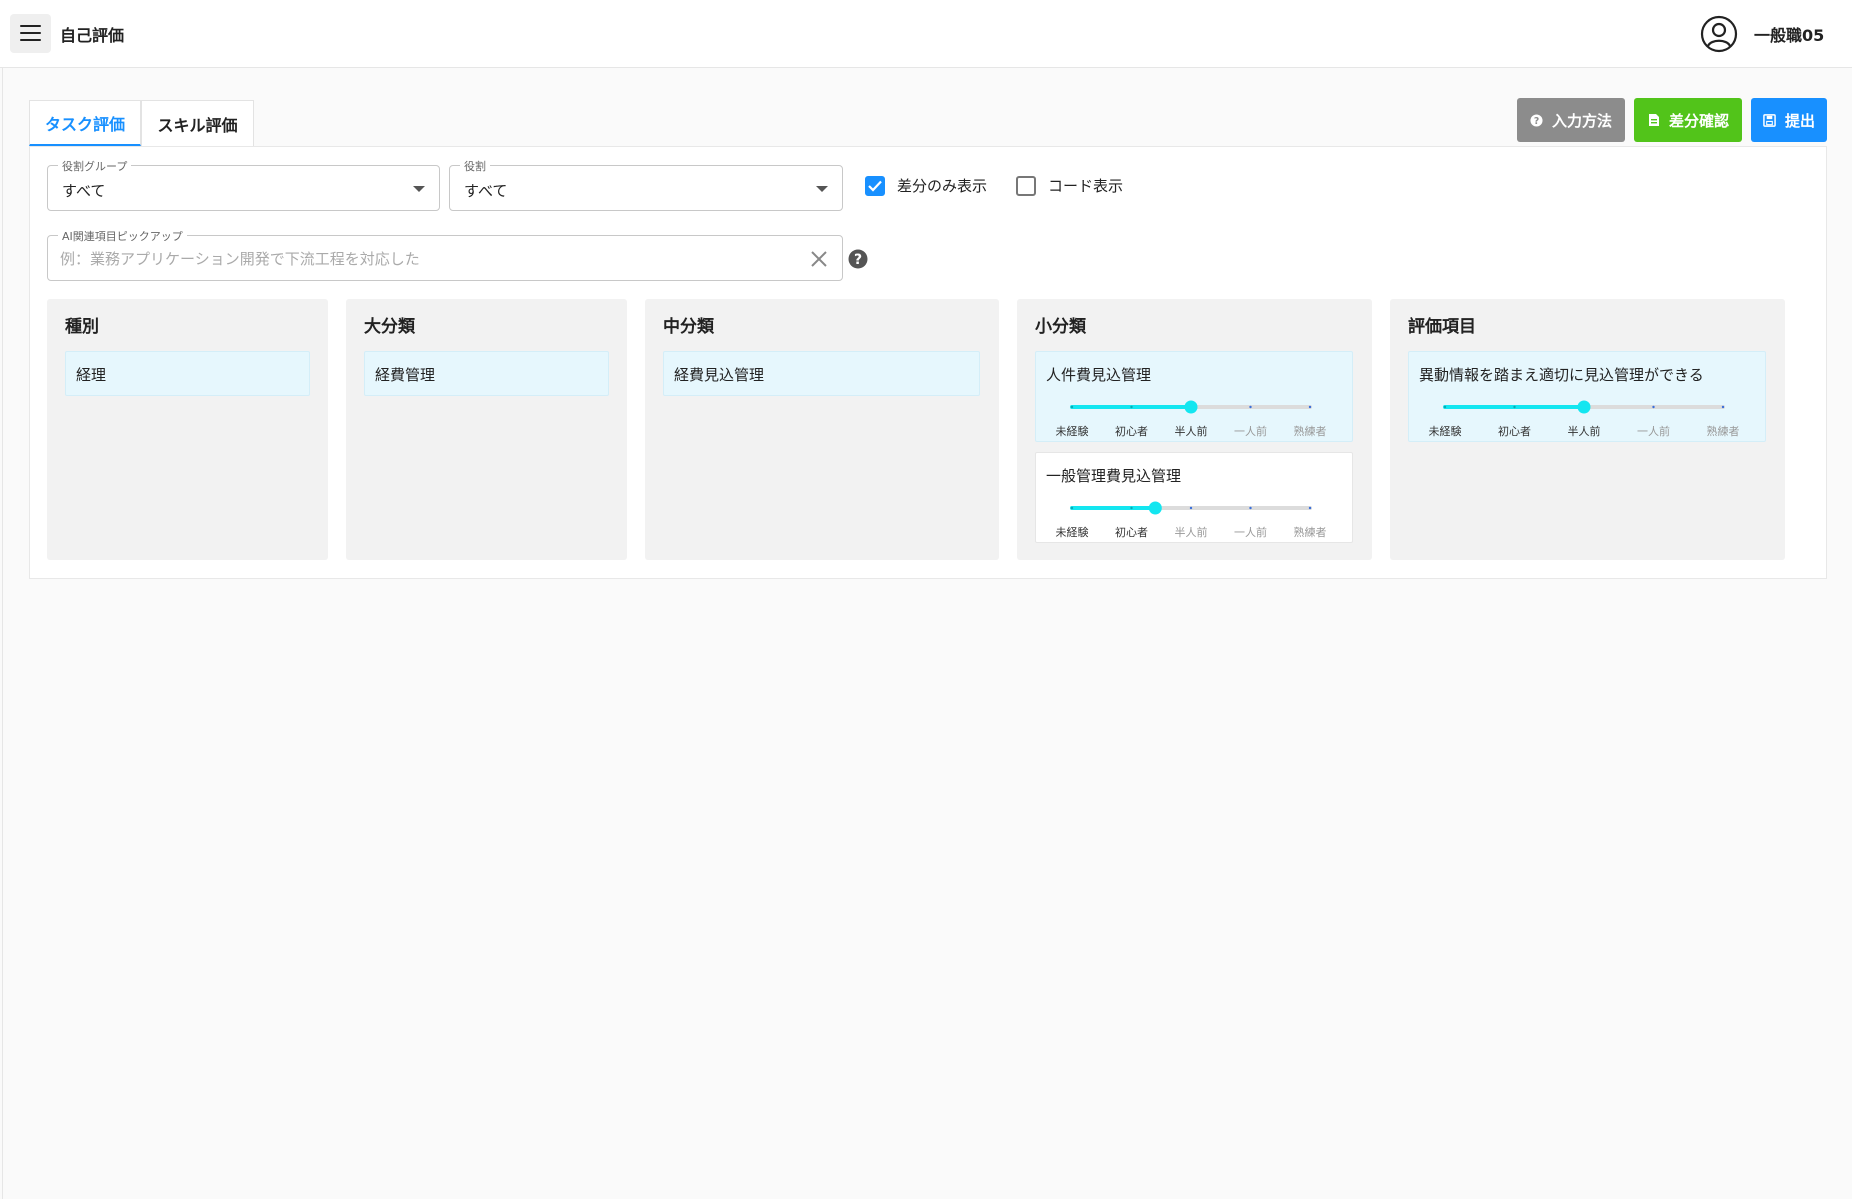  I want to click on checkbox-unchecked-icon, so click(1026, 185).